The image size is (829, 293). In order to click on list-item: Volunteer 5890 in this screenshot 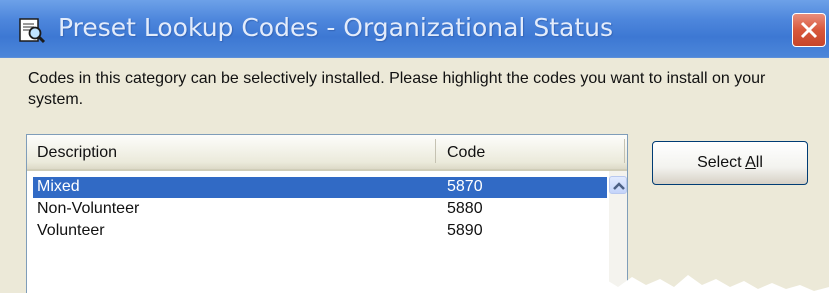, I will do `click(320, 231)`.